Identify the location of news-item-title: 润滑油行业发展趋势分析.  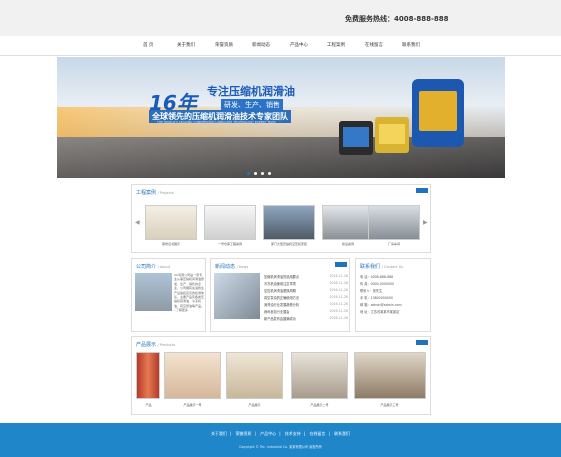
(282, 305).